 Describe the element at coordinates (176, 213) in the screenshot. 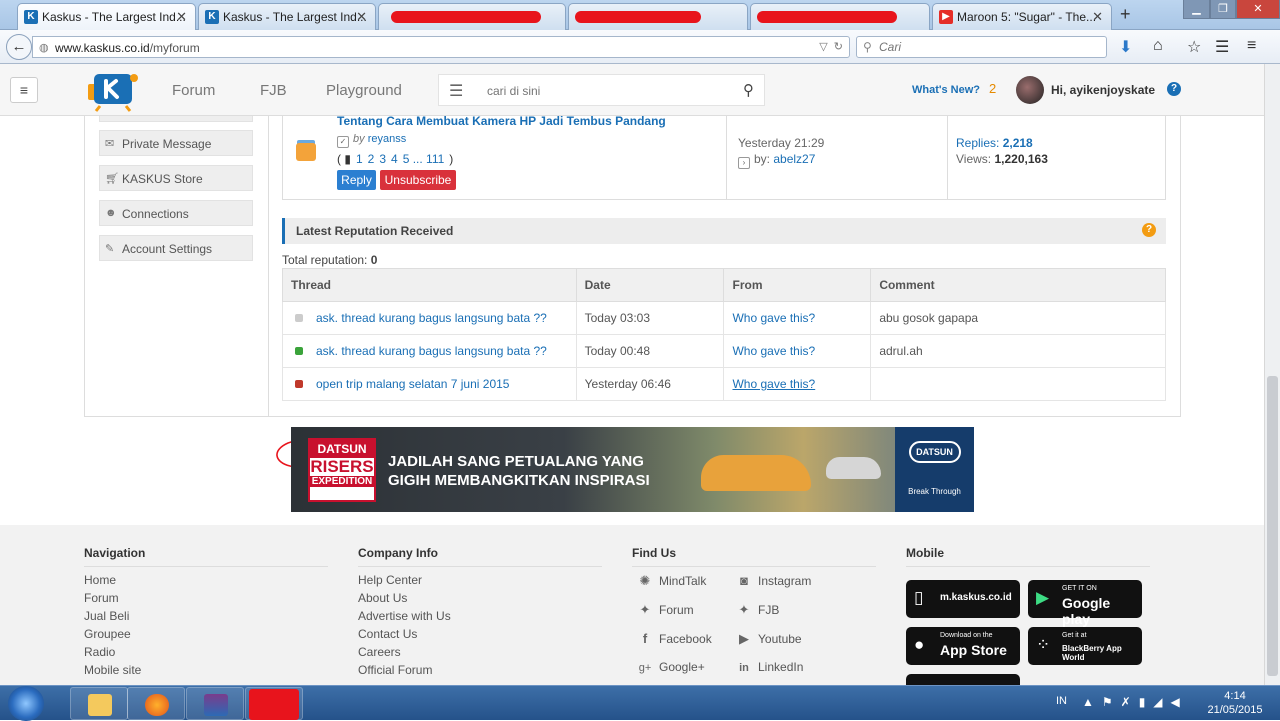

I see `sidebar-item-connections: ☻ Connections` at that location.